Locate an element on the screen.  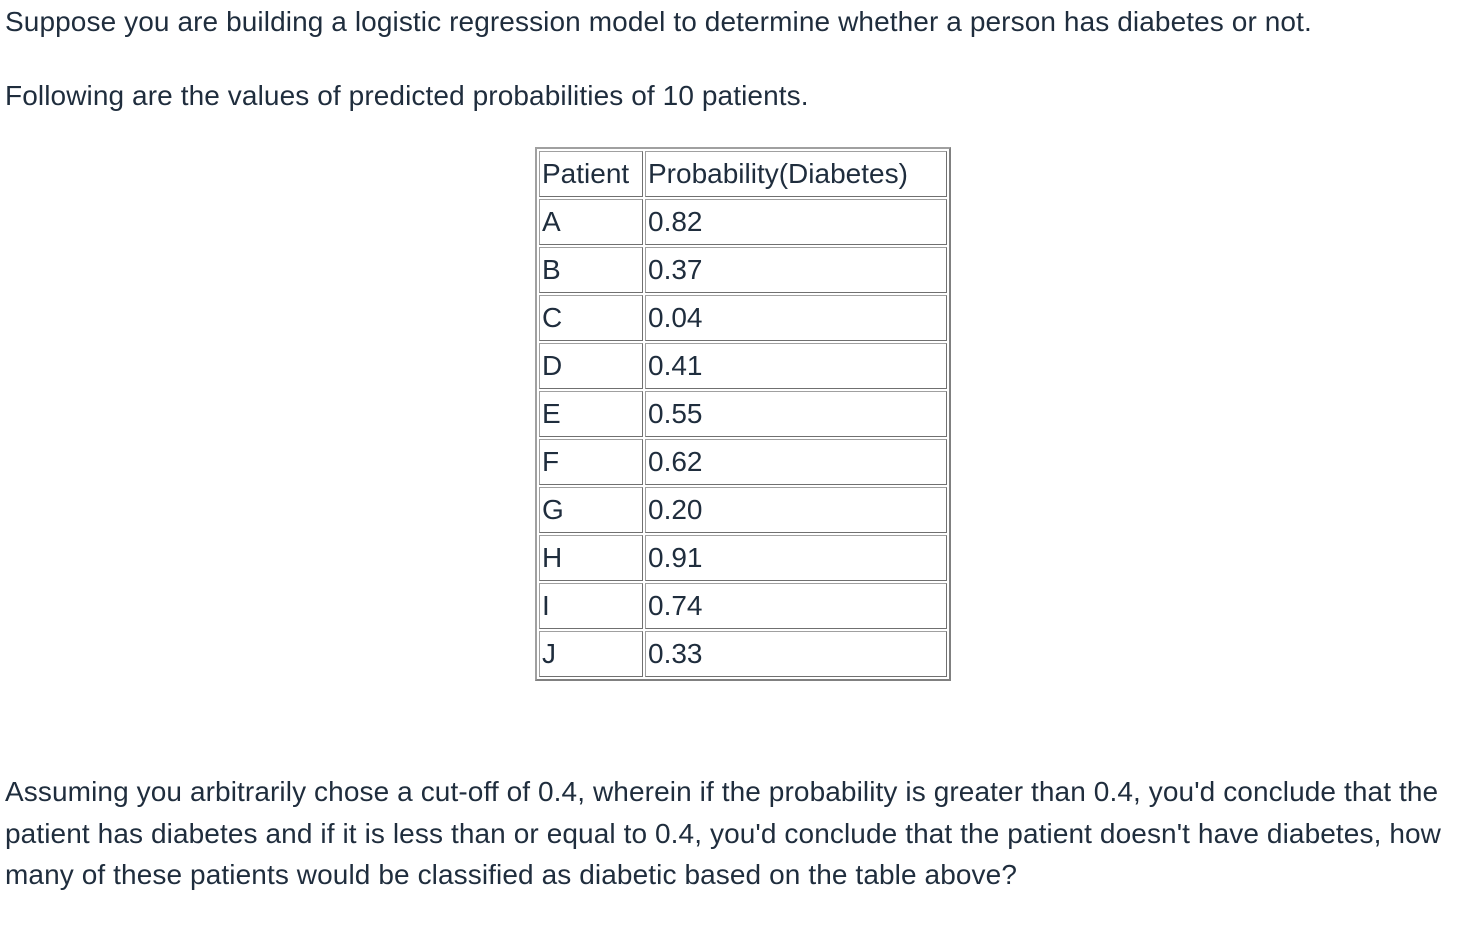
table-header-row: Patient Probability(Diabetes) is located at coordinates (743, 174).